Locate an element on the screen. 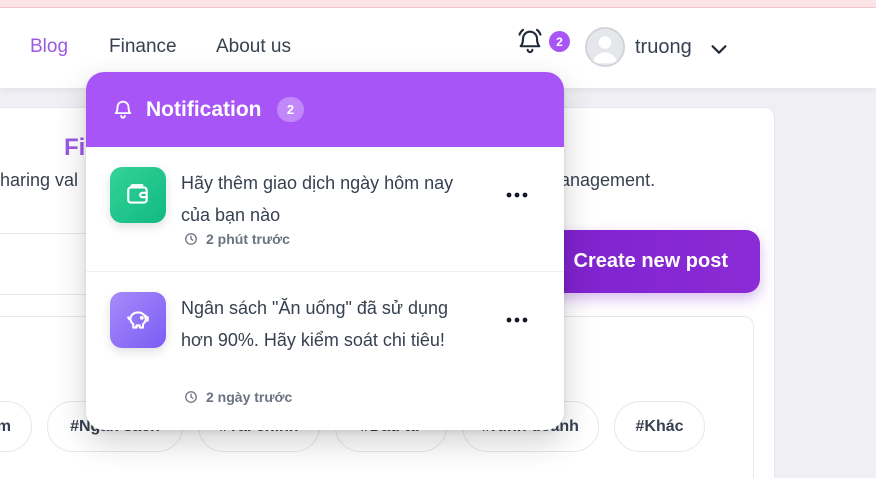  notification-header: Notification 2 is located at coordinates (325, 109).